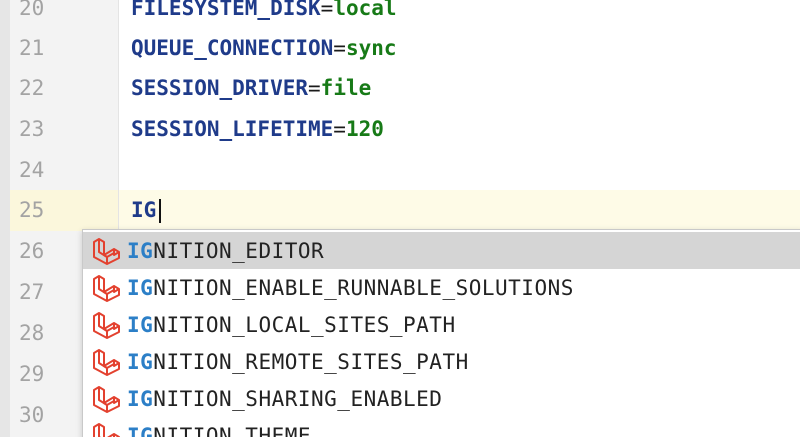 Image resolution: width=800 pixels, height=437 pixels. Describe the element at coordinates (365, 10) in the screenshot. I see `env-value: local` at that location.